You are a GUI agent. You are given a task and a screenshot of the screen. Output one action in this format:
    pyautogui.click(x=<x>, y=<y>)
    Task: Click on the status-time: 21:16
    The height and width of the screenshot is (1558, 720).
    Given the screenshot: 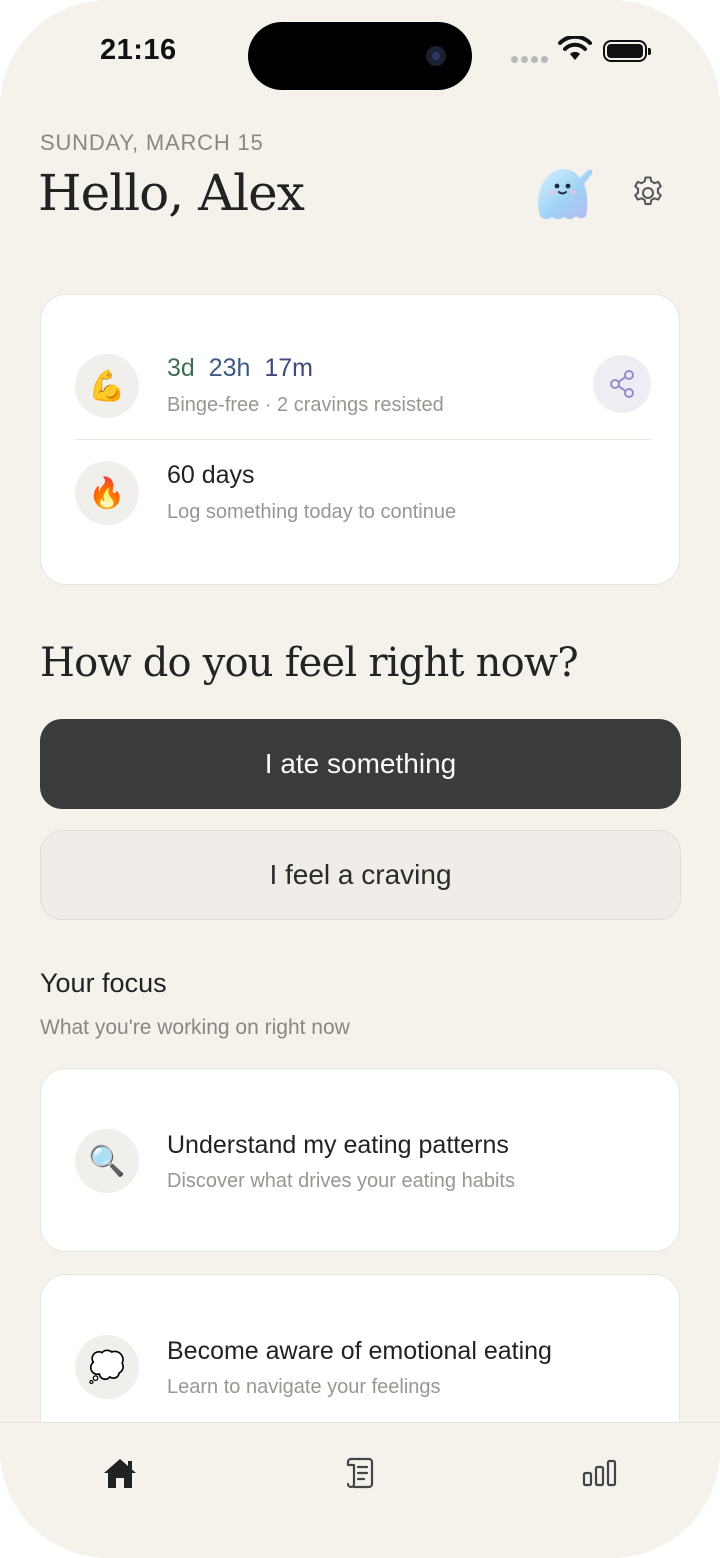 What is the action you would take?
    pyautogui.click(x=138, y=50)
    